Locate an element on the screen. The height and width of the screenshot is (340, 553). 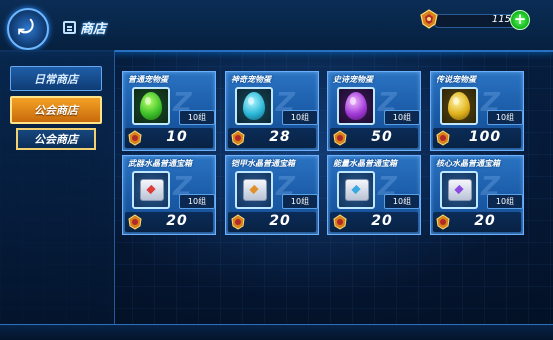
item-name: 传说宠物蛋 is located at coordinates (456, 79).